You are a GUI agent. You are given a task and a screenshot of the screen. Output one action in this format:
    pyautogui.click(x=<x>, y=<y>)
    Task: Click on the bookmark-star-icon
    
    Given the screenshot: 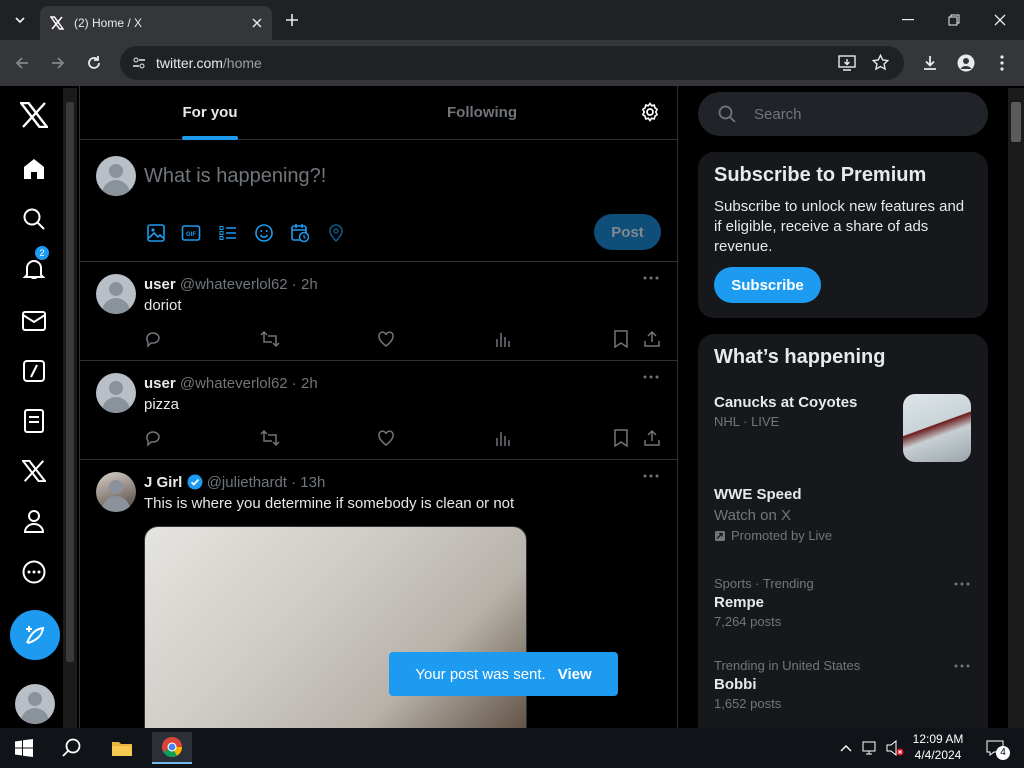 What is the action you would take?
    pyautogui.click(x=880, y=62)
    